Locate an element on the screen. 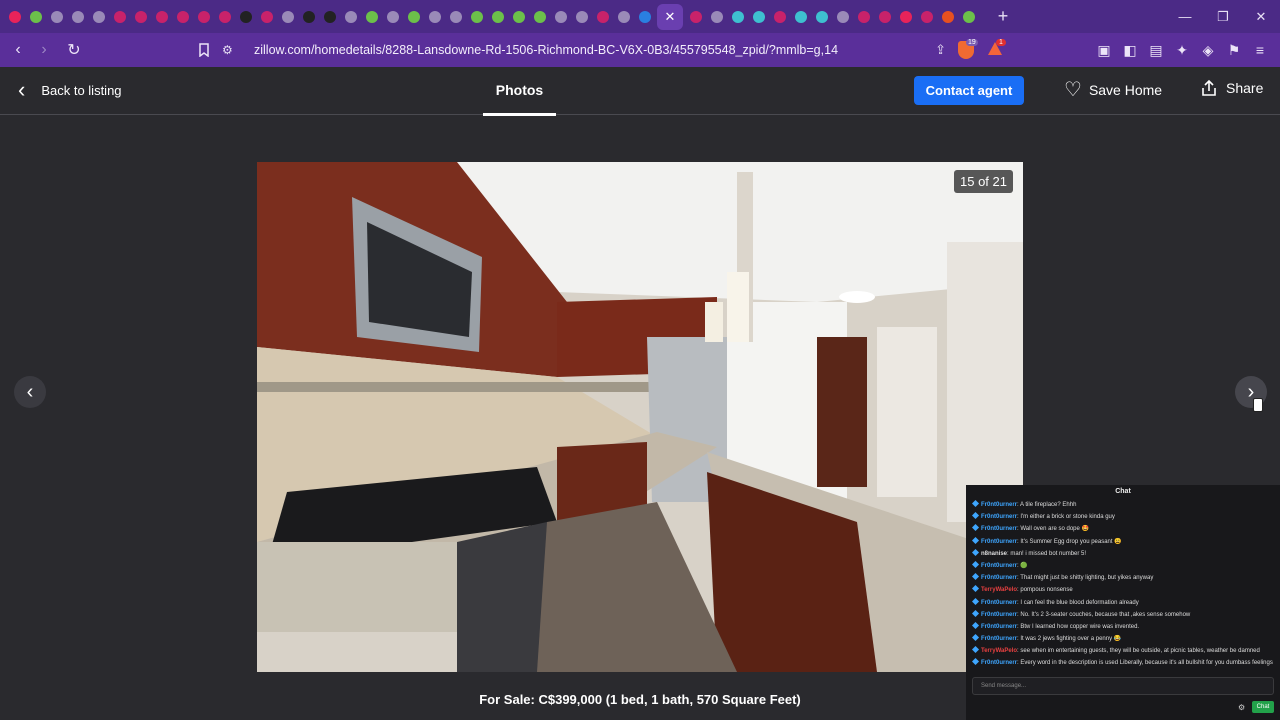 Image resolution: width=1280 pixels, height=720 pixels. chat-send-button: Chat is located at coordinates (1263, 707).